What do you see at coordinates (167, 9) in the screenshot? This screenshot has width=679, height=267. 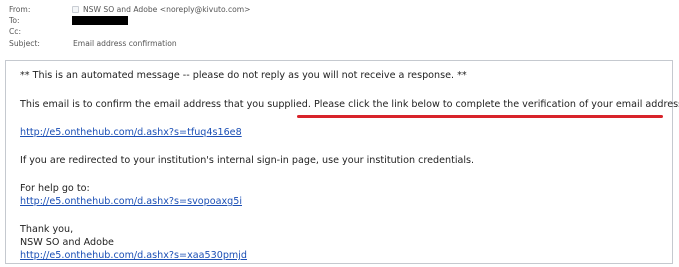 I see `from-value: NSW SO and Adobe <noreply@kivuto.com>` at bounding box center [167, 9].